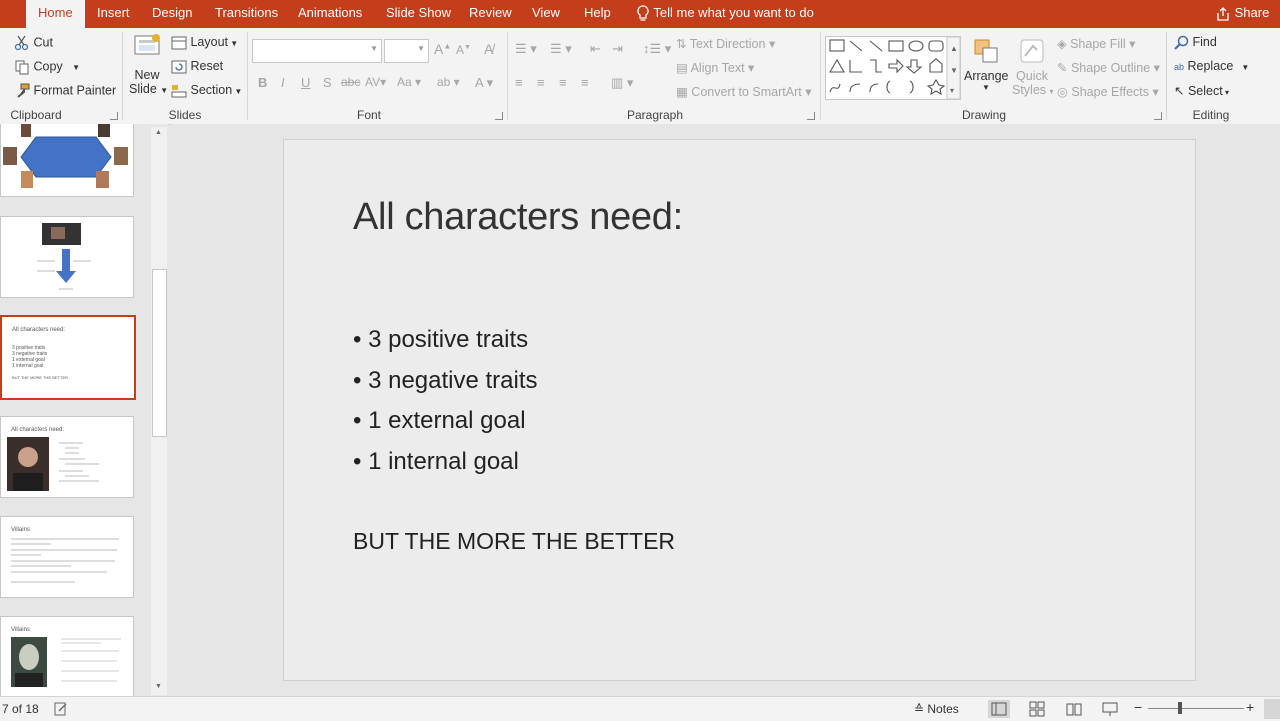  I want to click on bullet-item: • 1 external goal, so click(439, 421).